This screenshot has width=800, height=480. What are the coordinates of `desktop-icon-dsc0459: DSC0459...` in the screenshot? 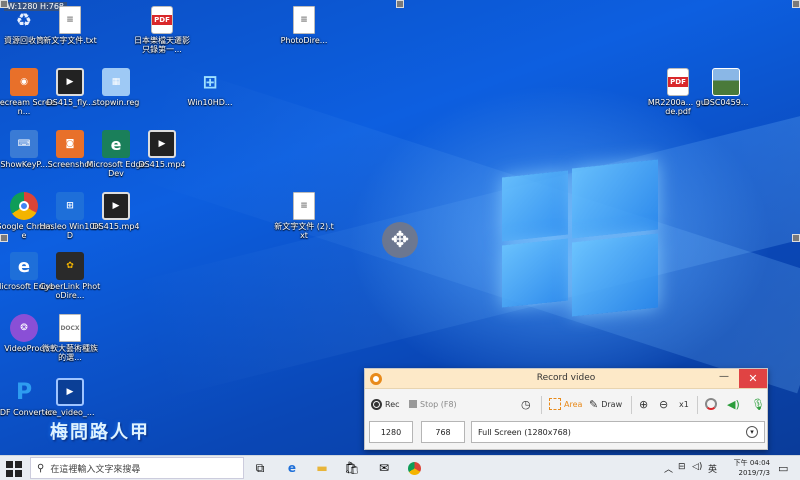 It's located at (726, 87).